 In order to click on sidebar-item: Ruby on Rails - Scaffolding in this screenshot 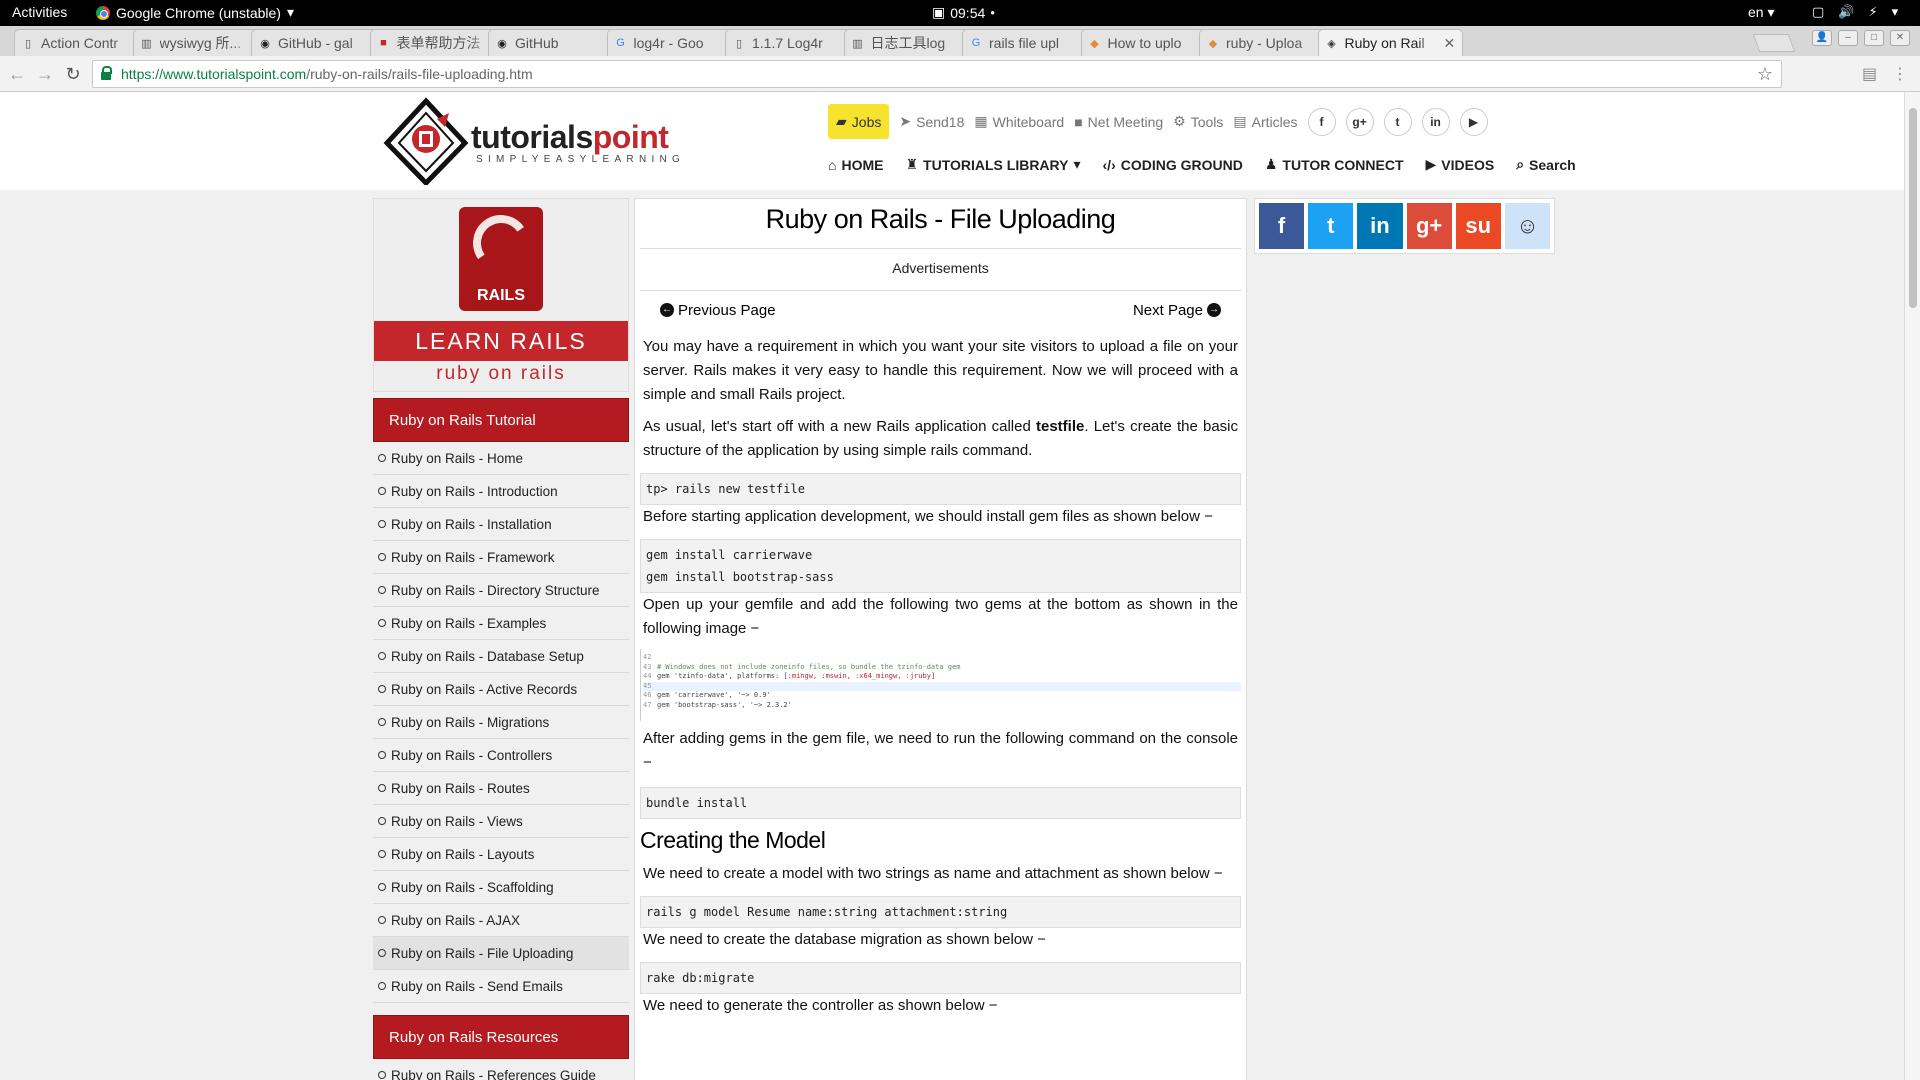, I will do `click(501, 887)`.